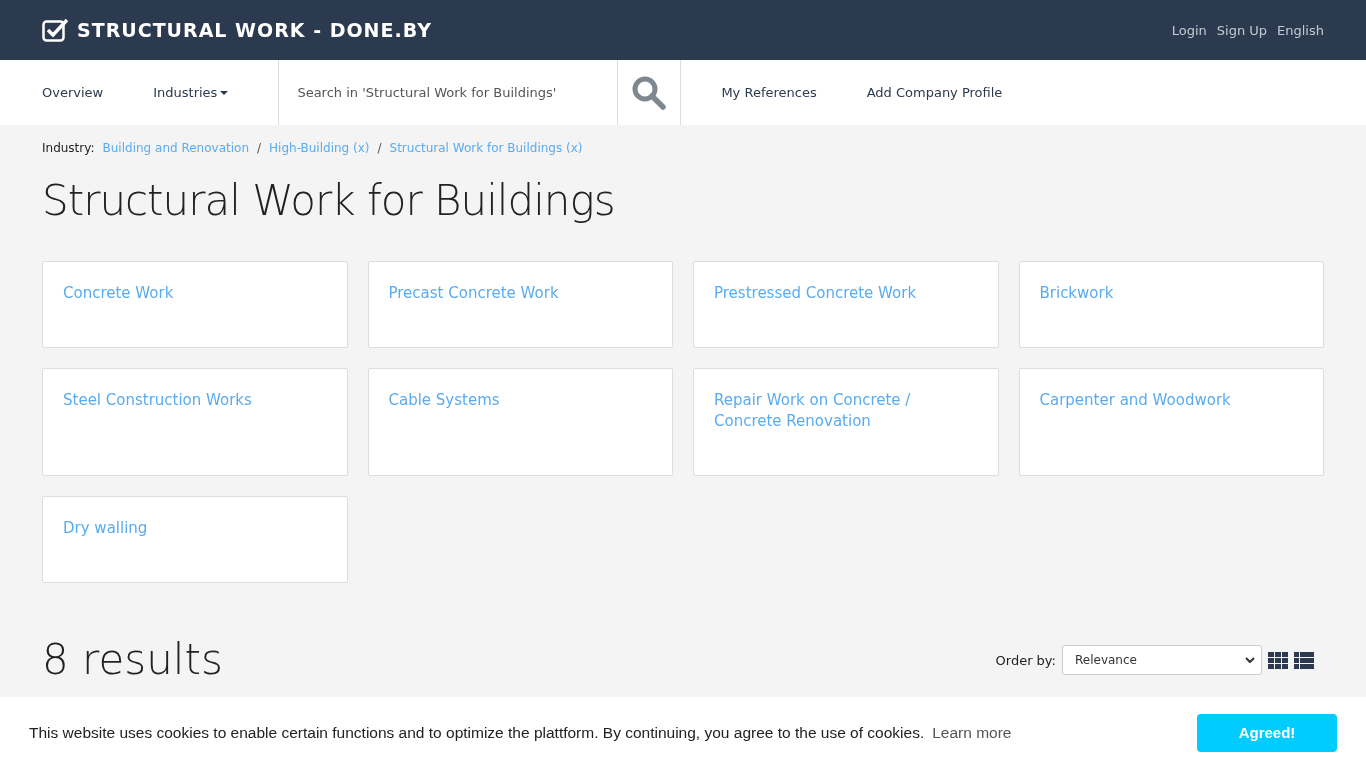  Describe the element at coordinates (846, 304) in the screenshot. I see `category-card: Prestressed Concrete Work` at that location.